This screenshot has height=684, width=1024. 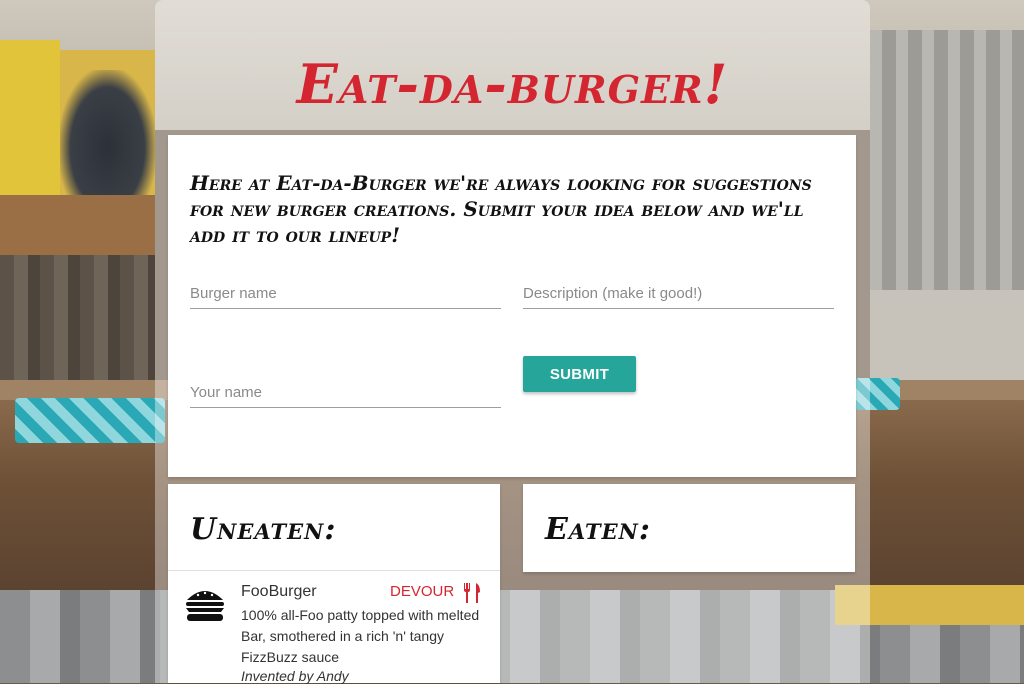 I want to click on burger-name-input, so click(x=345, y=293).